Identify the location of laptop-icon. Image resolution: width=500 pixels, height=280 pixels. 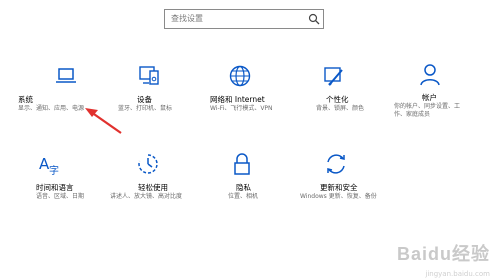
(66, 75).